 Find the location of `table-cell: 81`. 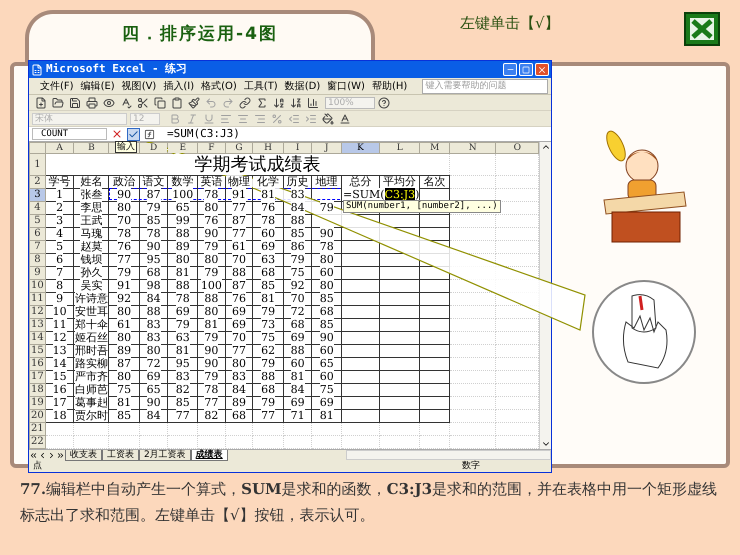

table-cell: 81 is located at coordinates (211, 324).